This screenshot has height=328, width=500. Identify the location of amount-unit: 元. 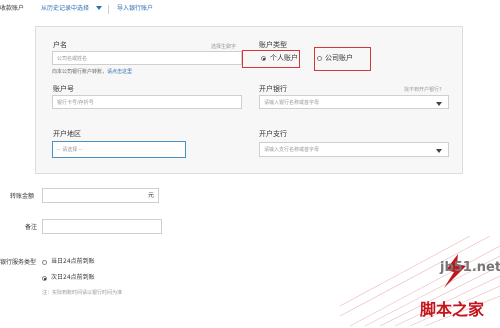
(150, 195).